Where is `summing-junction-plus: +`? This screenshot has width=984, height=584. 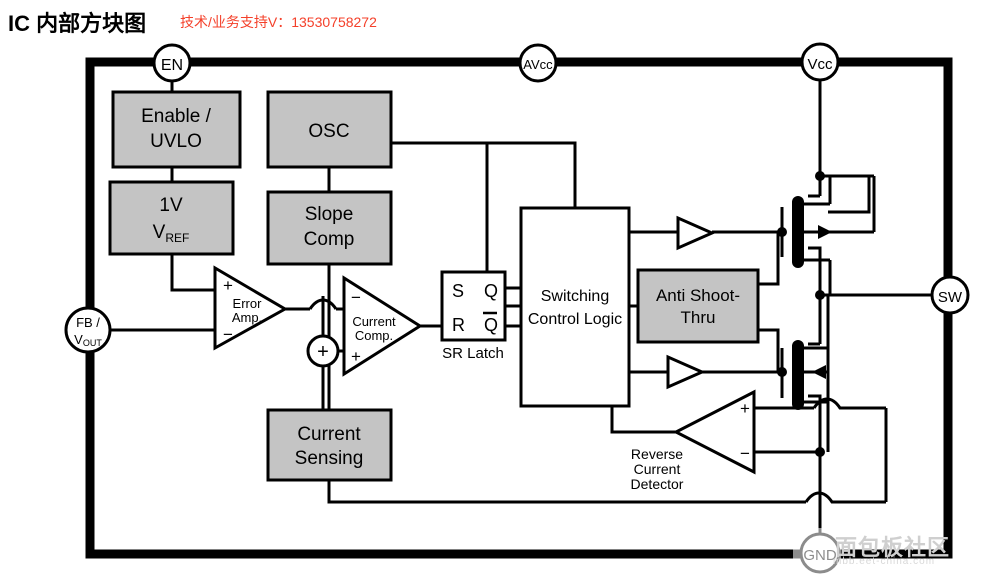 summing-junction-plus: + is located at coordinates (323, 352).